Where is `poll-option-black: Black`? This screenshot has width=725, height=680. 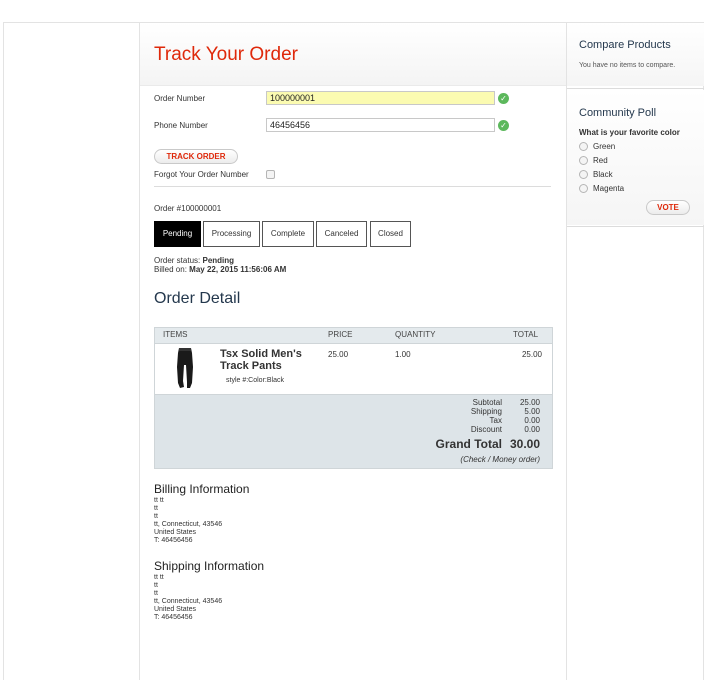 poll-option-black: Black is located at coordinates (603, 174).